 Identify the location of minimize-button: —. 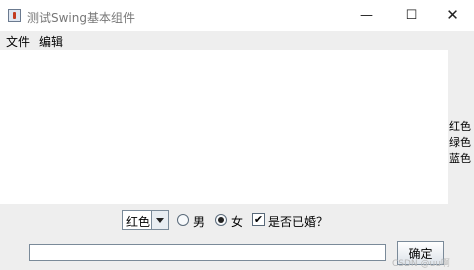
(366, 15).